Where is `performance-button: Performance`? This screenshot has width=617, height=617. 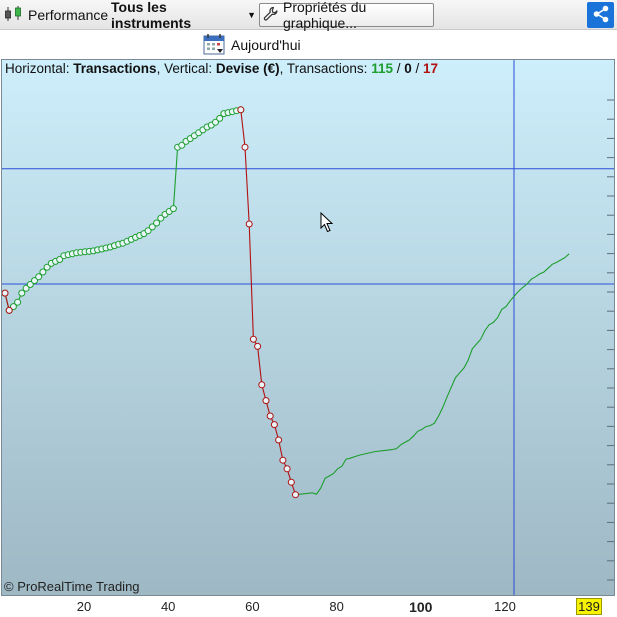
performance-button: Performance is located at coordinates (55, 15).